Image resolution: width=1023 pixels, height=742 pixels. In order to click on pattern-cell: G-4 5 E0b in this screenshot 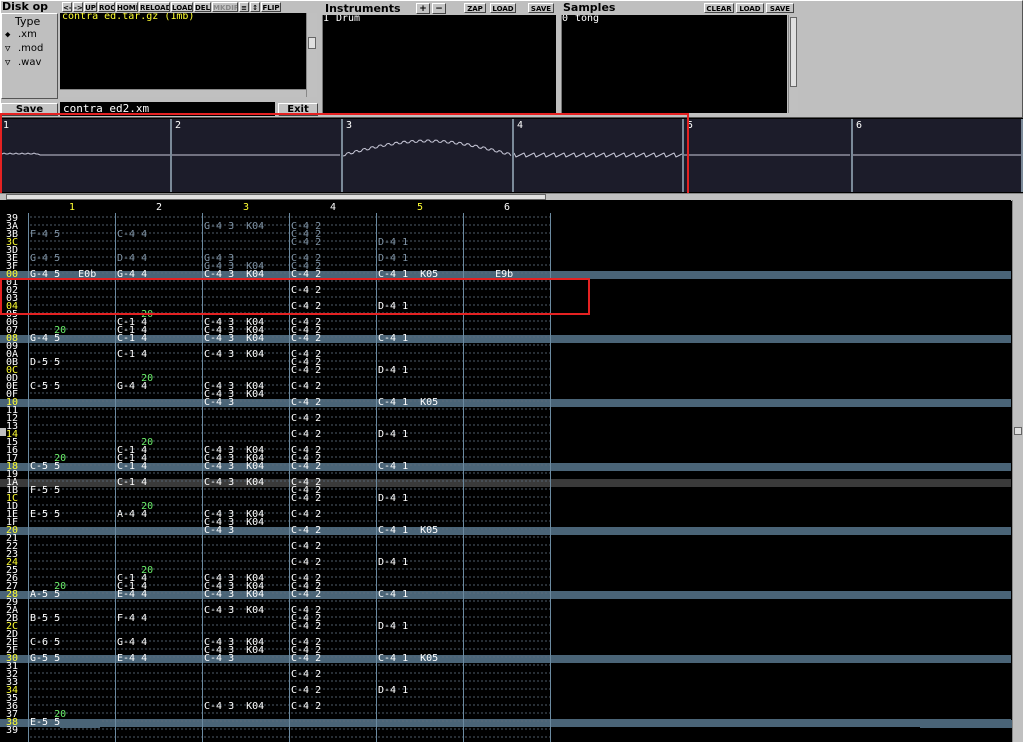, I will do `click(72, 275)`.